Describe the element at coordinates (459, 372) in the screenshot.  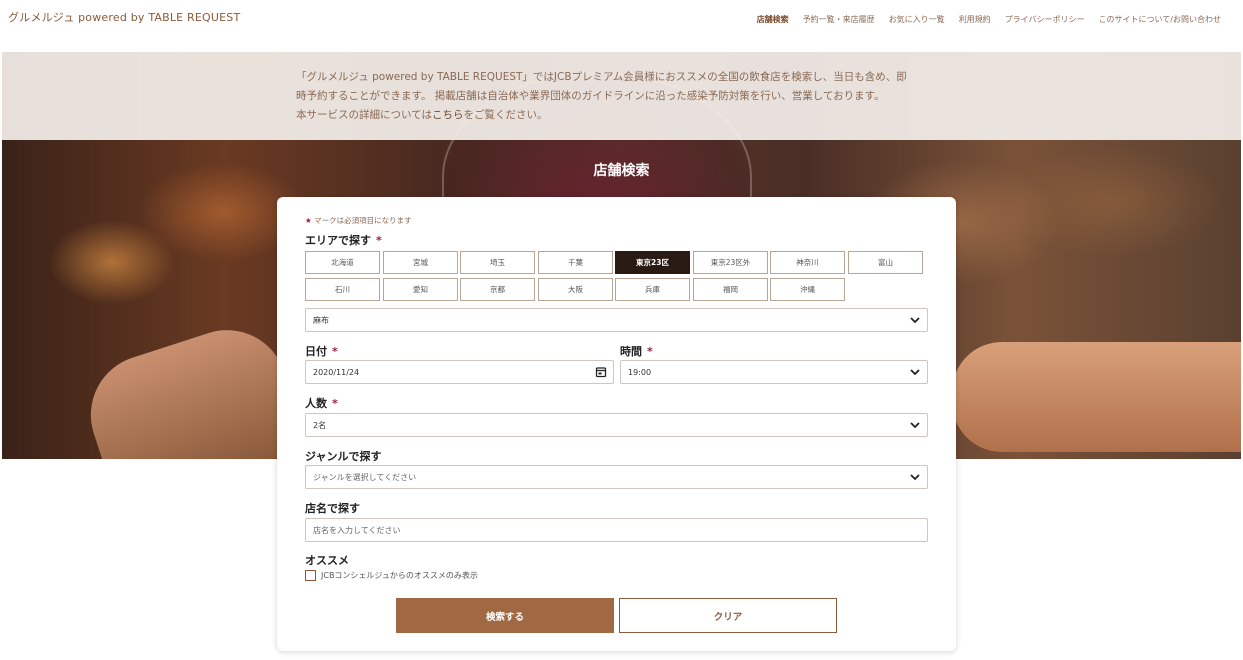
I see `date-input: 2020/11/24` at that location.